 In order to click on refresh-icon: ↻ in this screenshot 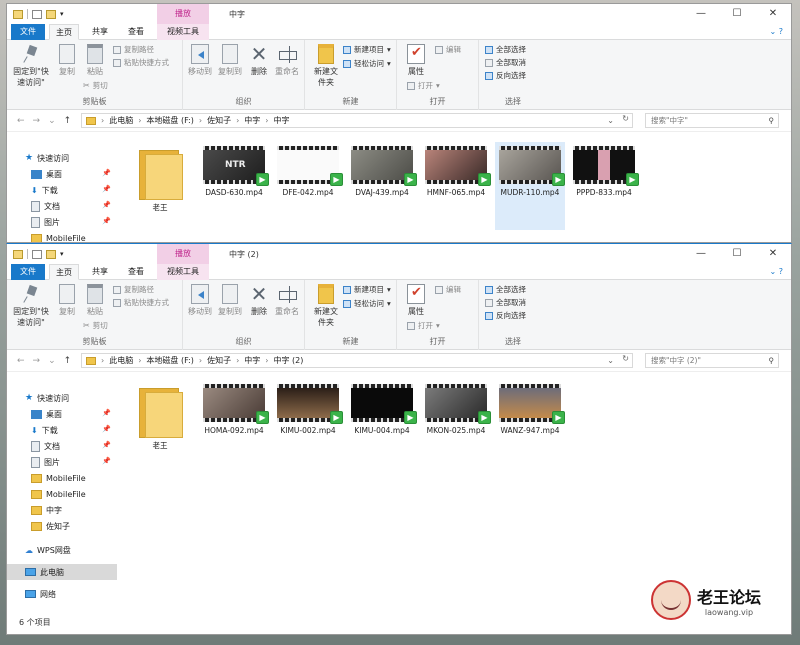, I will do `click(625, 358)`.